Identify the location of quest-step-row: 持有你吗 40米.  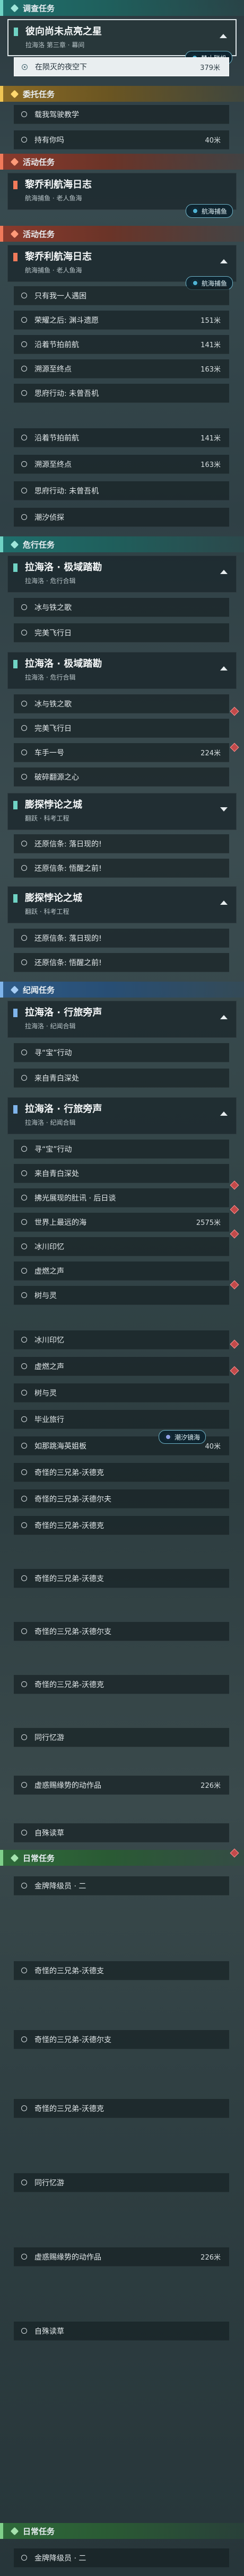
(122, 139).